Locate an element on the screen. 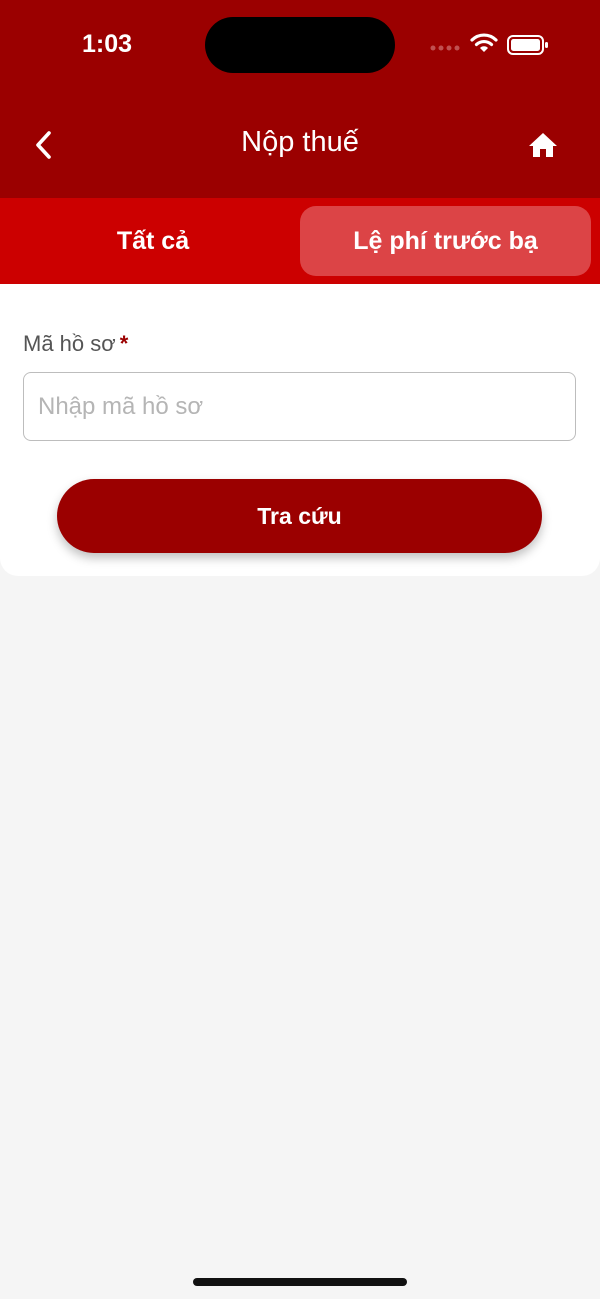  tab-bar: Tất cả Lệ phí trước bạ is located at coordinates (300, 241).